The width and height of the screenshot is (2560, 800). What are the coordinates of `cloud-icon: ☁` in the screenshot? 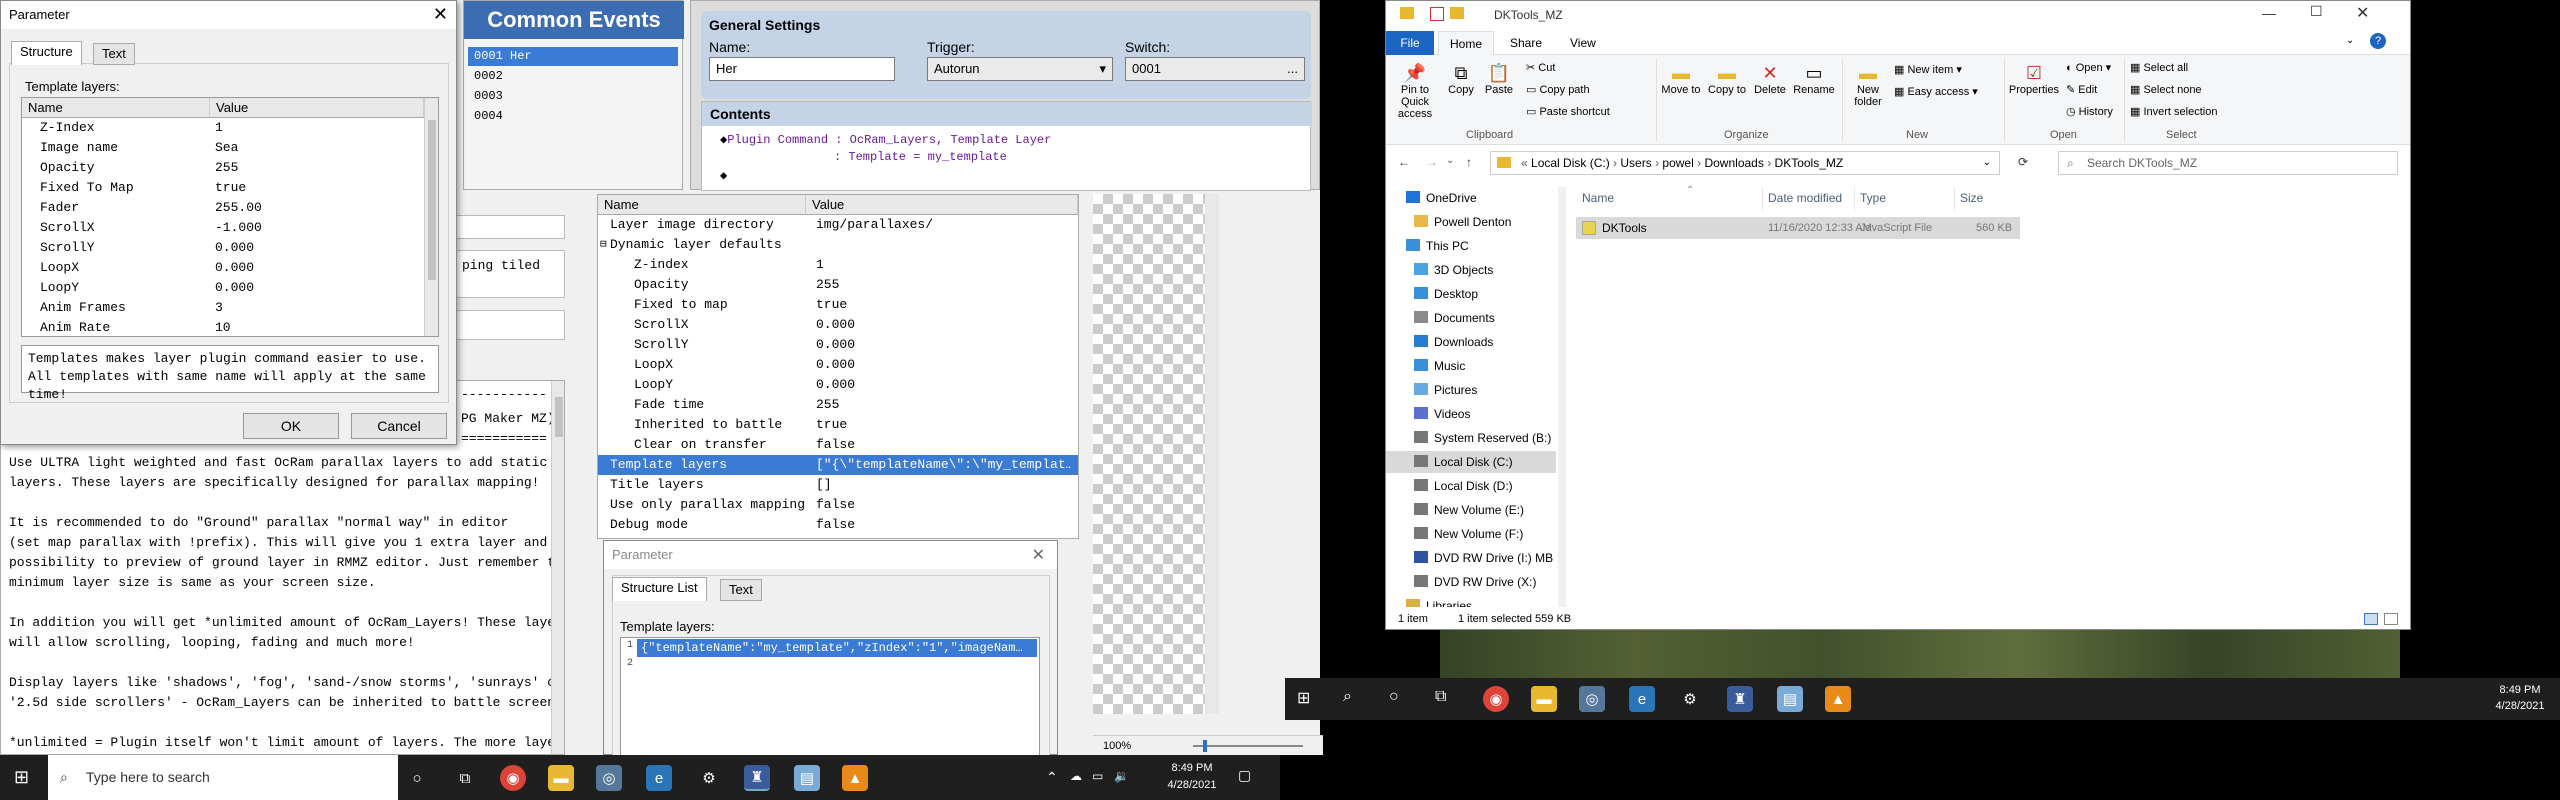 It's located at (1076, 776).